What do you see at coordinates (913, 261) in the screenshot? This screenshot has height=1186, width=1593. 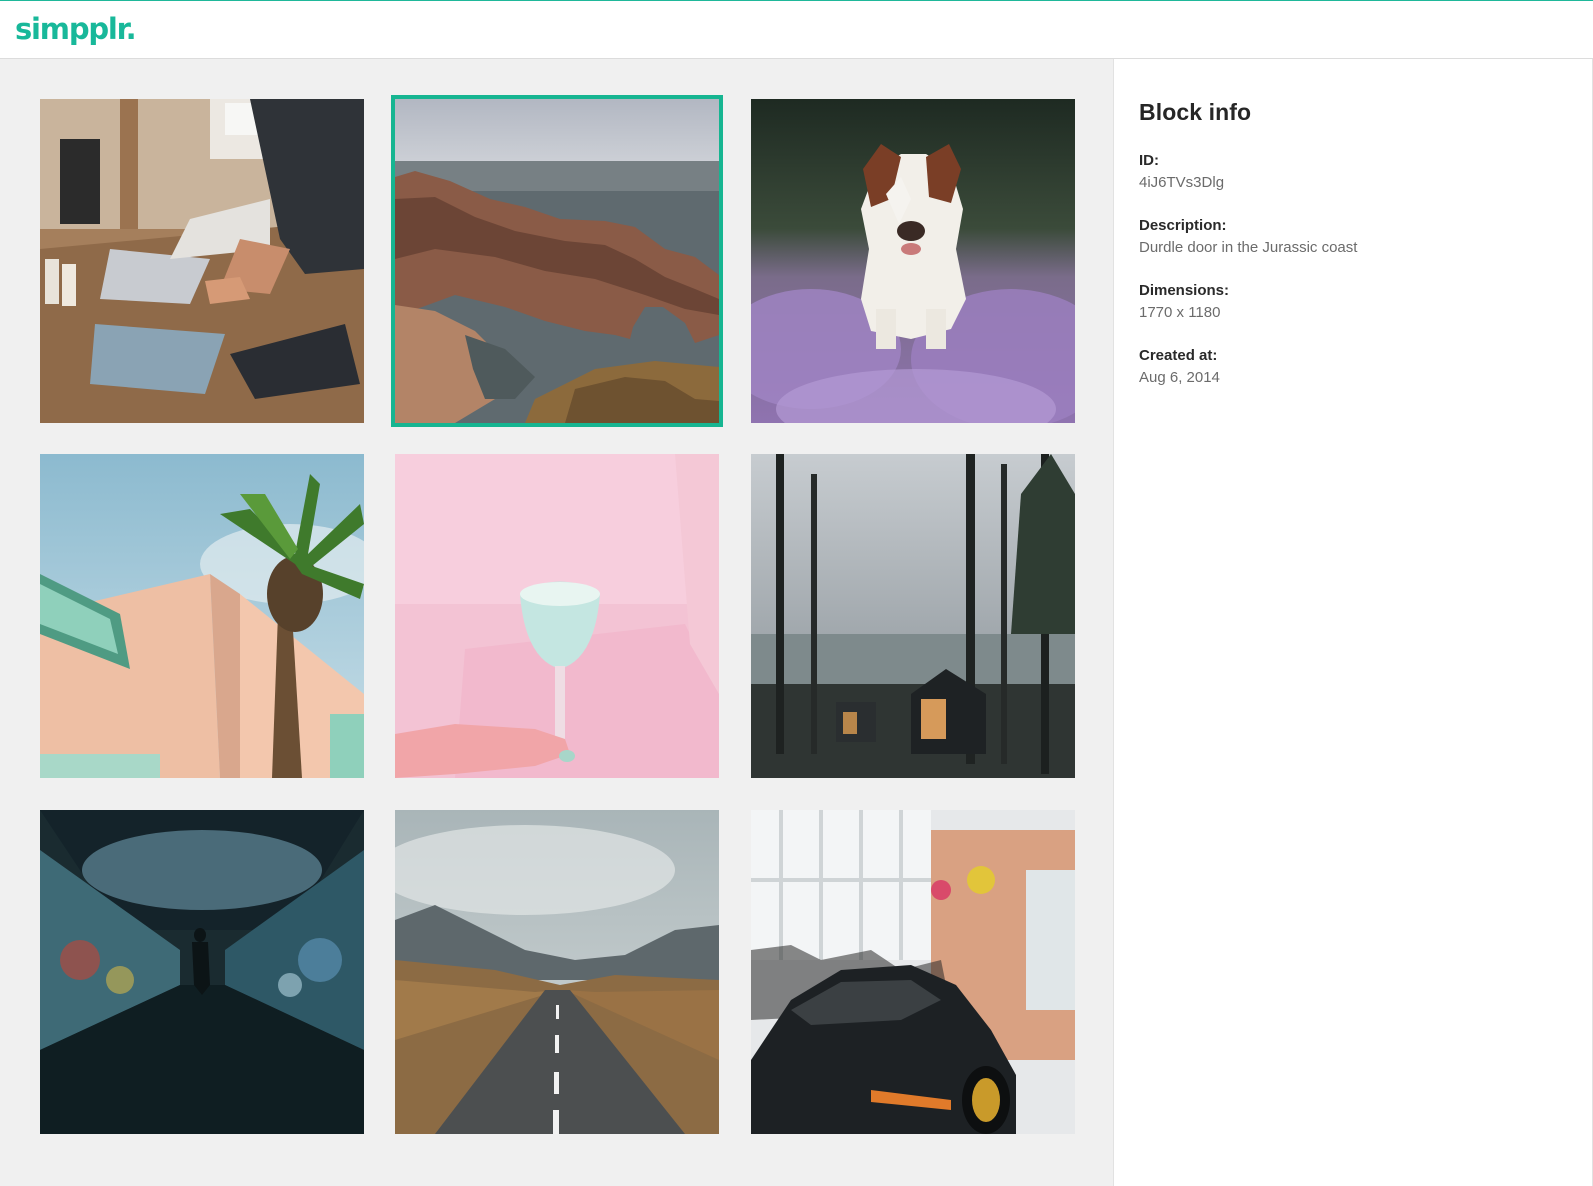 I see `gallery-image-dog-lavender` at bounding box center [913, 261].